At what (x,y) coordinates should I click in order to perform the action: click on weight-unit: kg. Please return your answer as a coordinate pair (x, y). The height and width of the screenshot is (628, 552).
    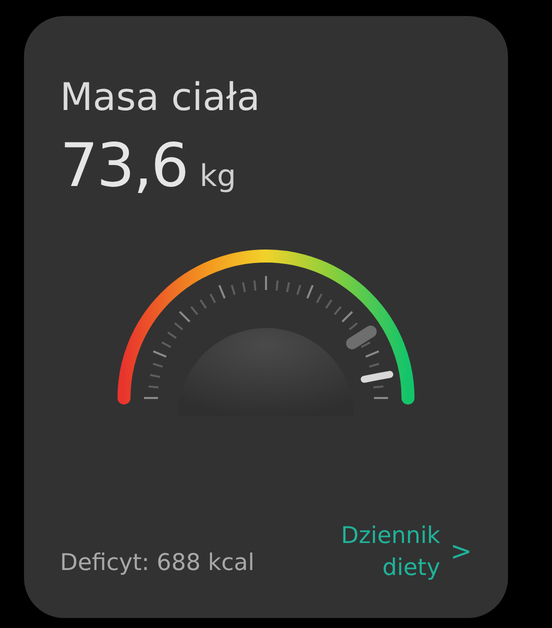
    Looking at the image, I should click on (218, 177).